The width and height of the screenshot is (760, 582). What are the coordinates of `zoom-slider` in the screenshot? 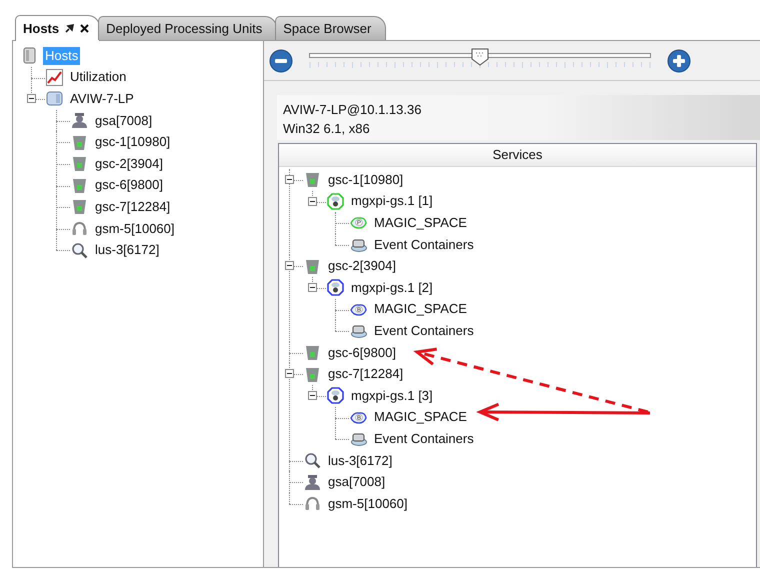 It's located at (480, 55).